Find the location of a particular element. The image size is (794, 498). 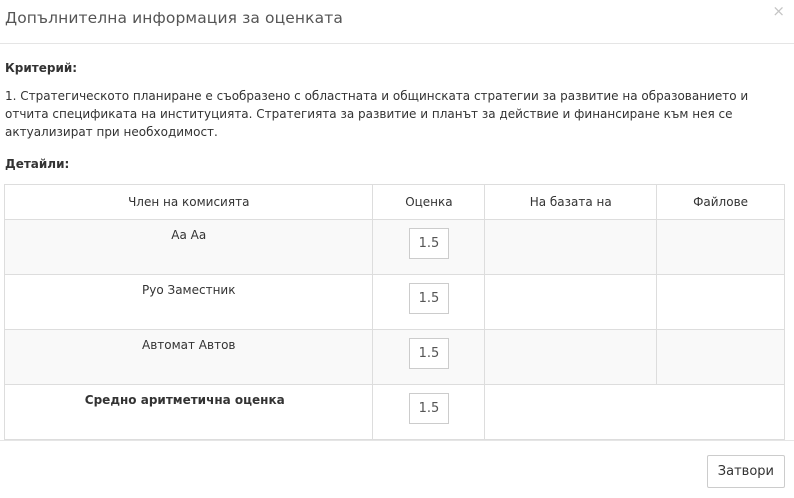

details-label: Детайли: is located at coordinates (37, 164).